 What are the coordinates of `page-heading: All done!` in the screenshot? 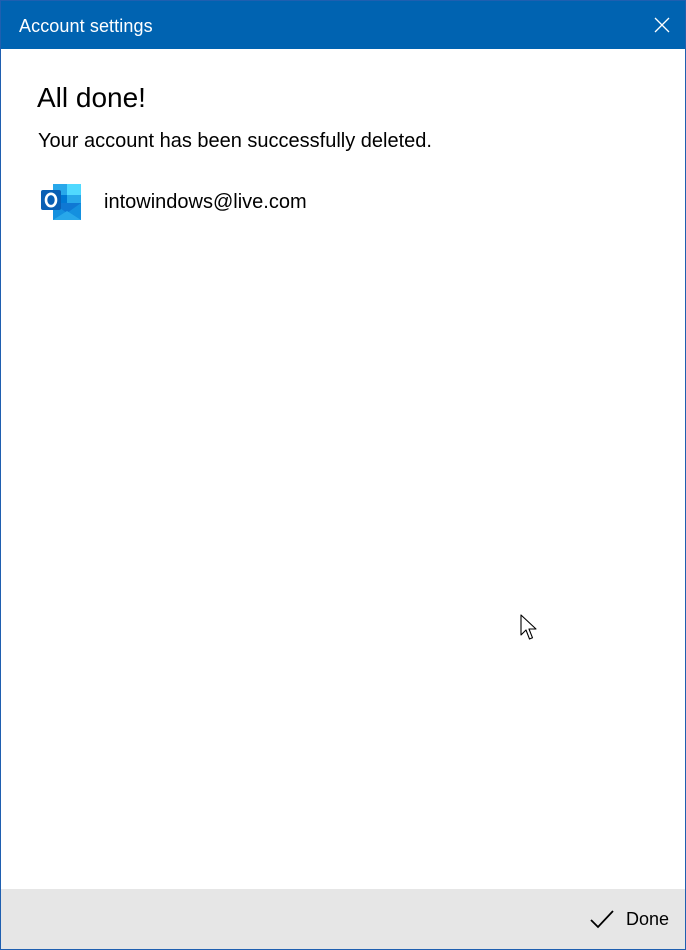 It's located at (91, 97).